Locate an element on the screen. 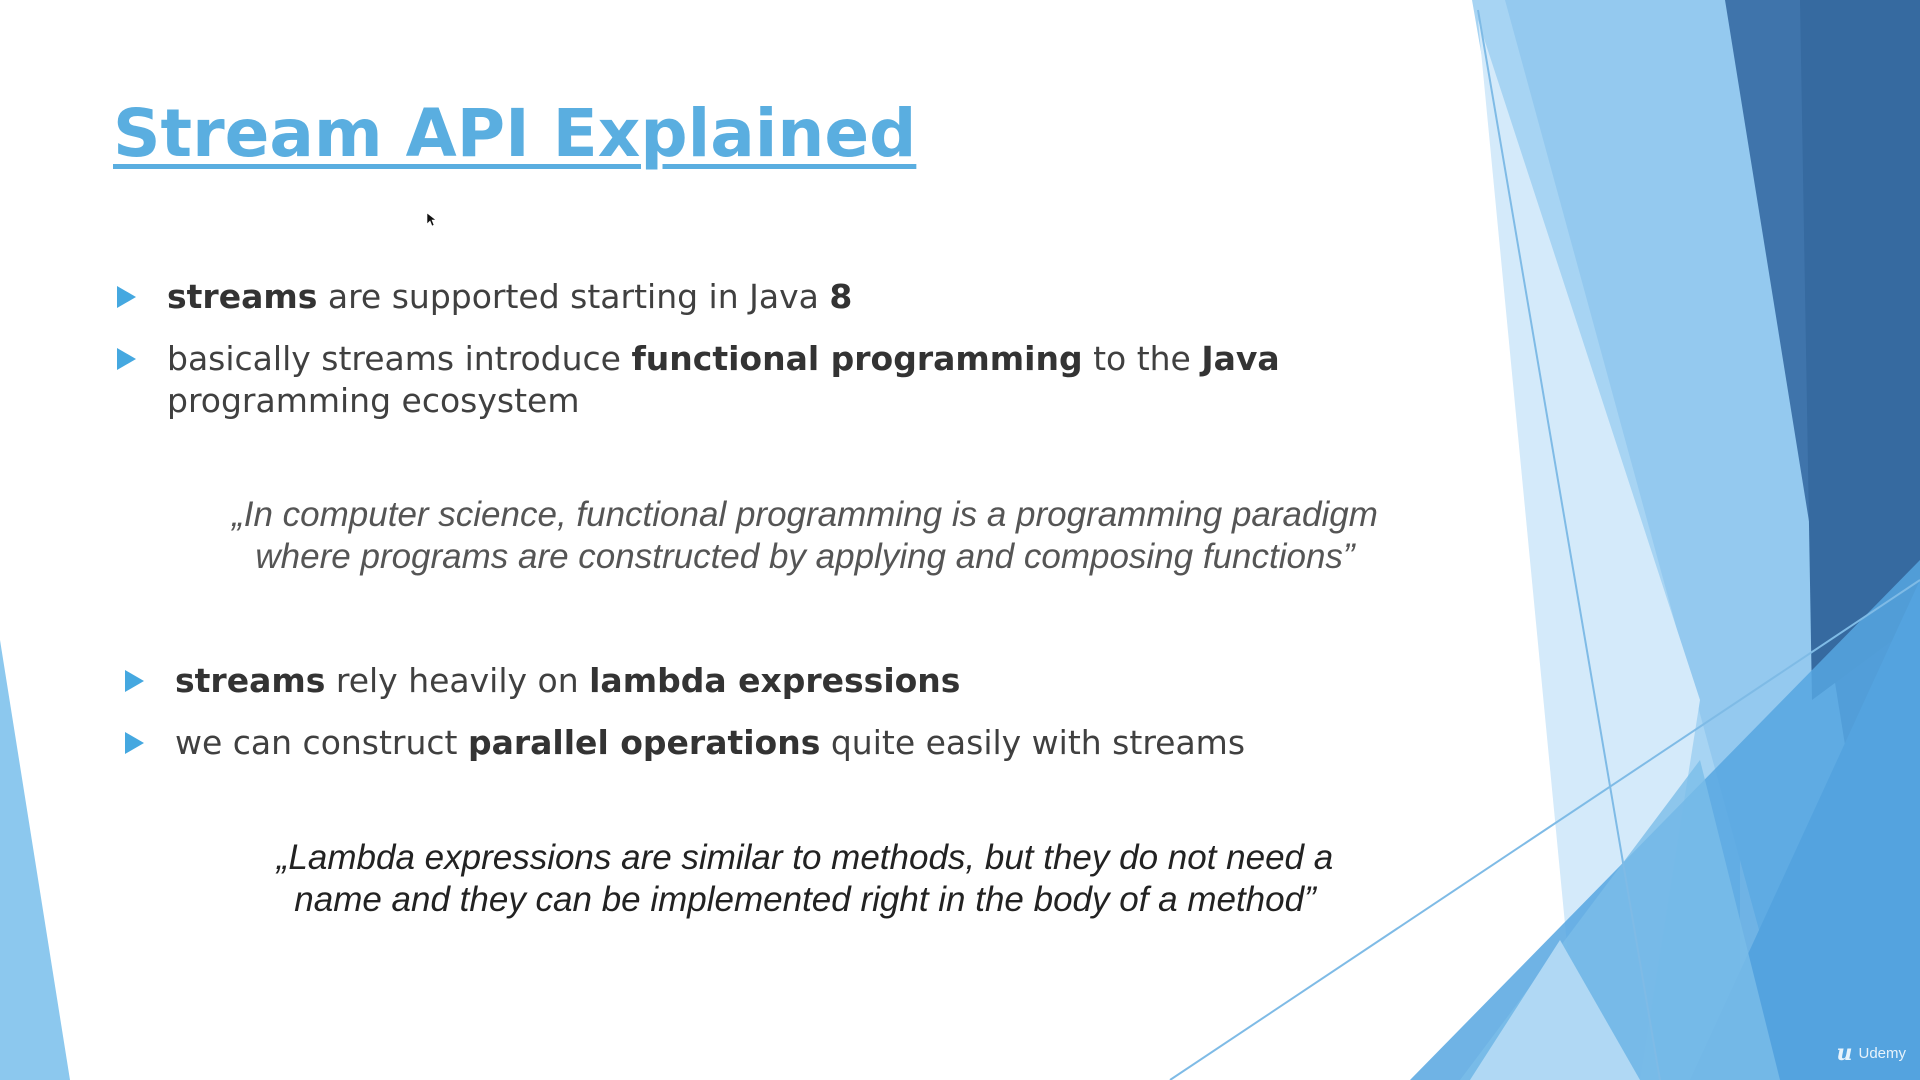 Image resolution: width=1920 pixels, height=1080 pixels. bullet-text: programming ecosystem is located at coordinates (373, 400).